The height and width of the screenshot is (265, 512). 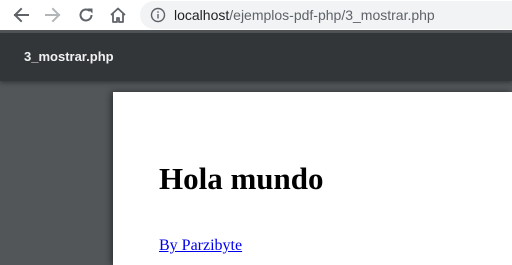 I want to click on browser-toolbar: localhost/ejemplos-pdf-php/3_mostrar.php, so click(x=256, y=15).